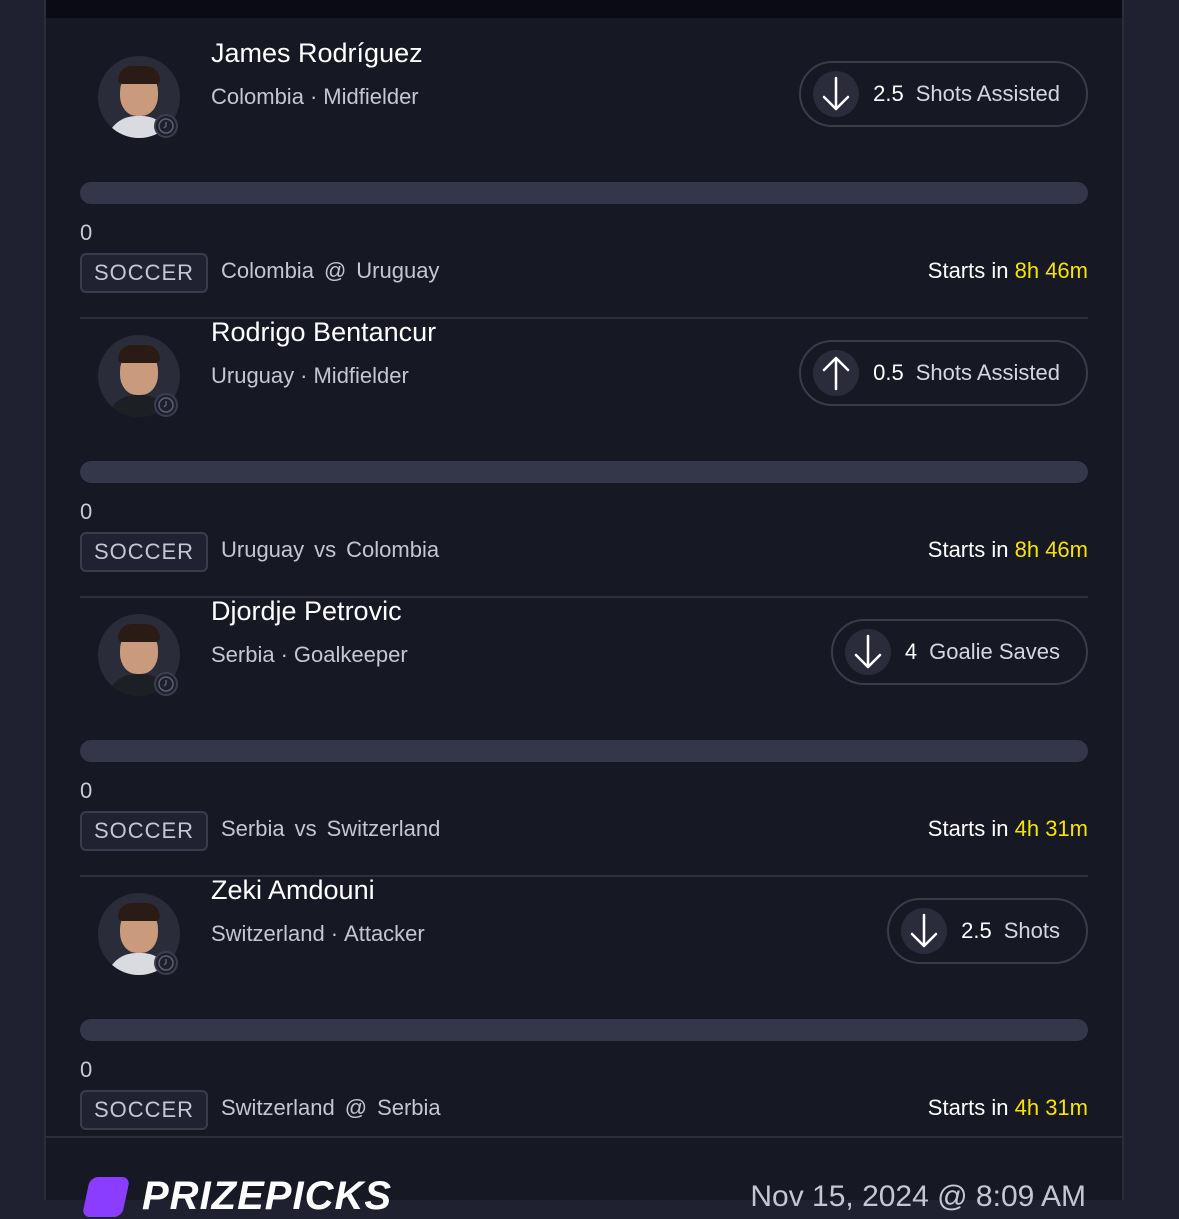 The height and width of the screenshot is (1219, 1179). Describe the element at coordinates (409, 1107) in the screenshot. I see `away-team: Serbia` at that location.